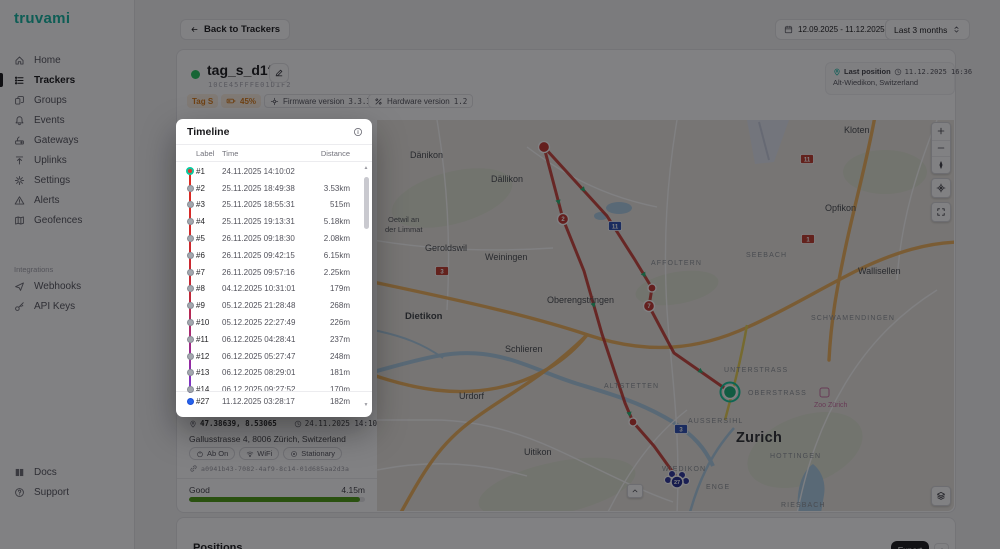 This screenshot has width=1000, height=549. Describe the element at coordinates (203, 323) in the screenshot. I see `timeline-row-label: #10` at that location.